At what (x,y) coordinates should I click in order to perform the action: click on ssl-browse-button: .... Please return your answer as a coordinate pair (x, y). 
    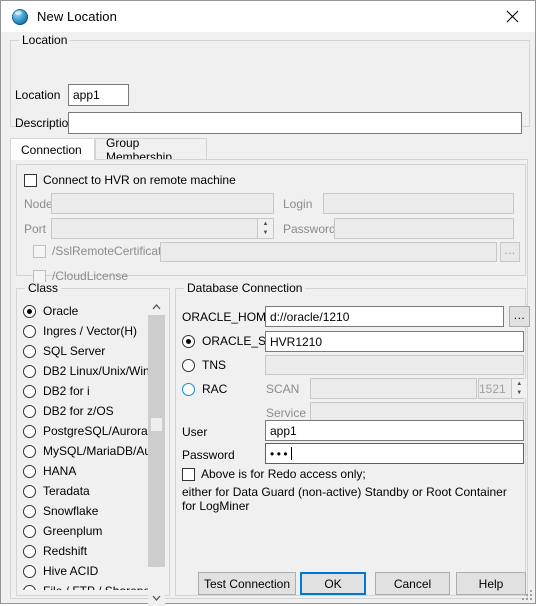
    Looking at the image, I should click on (510, 252).